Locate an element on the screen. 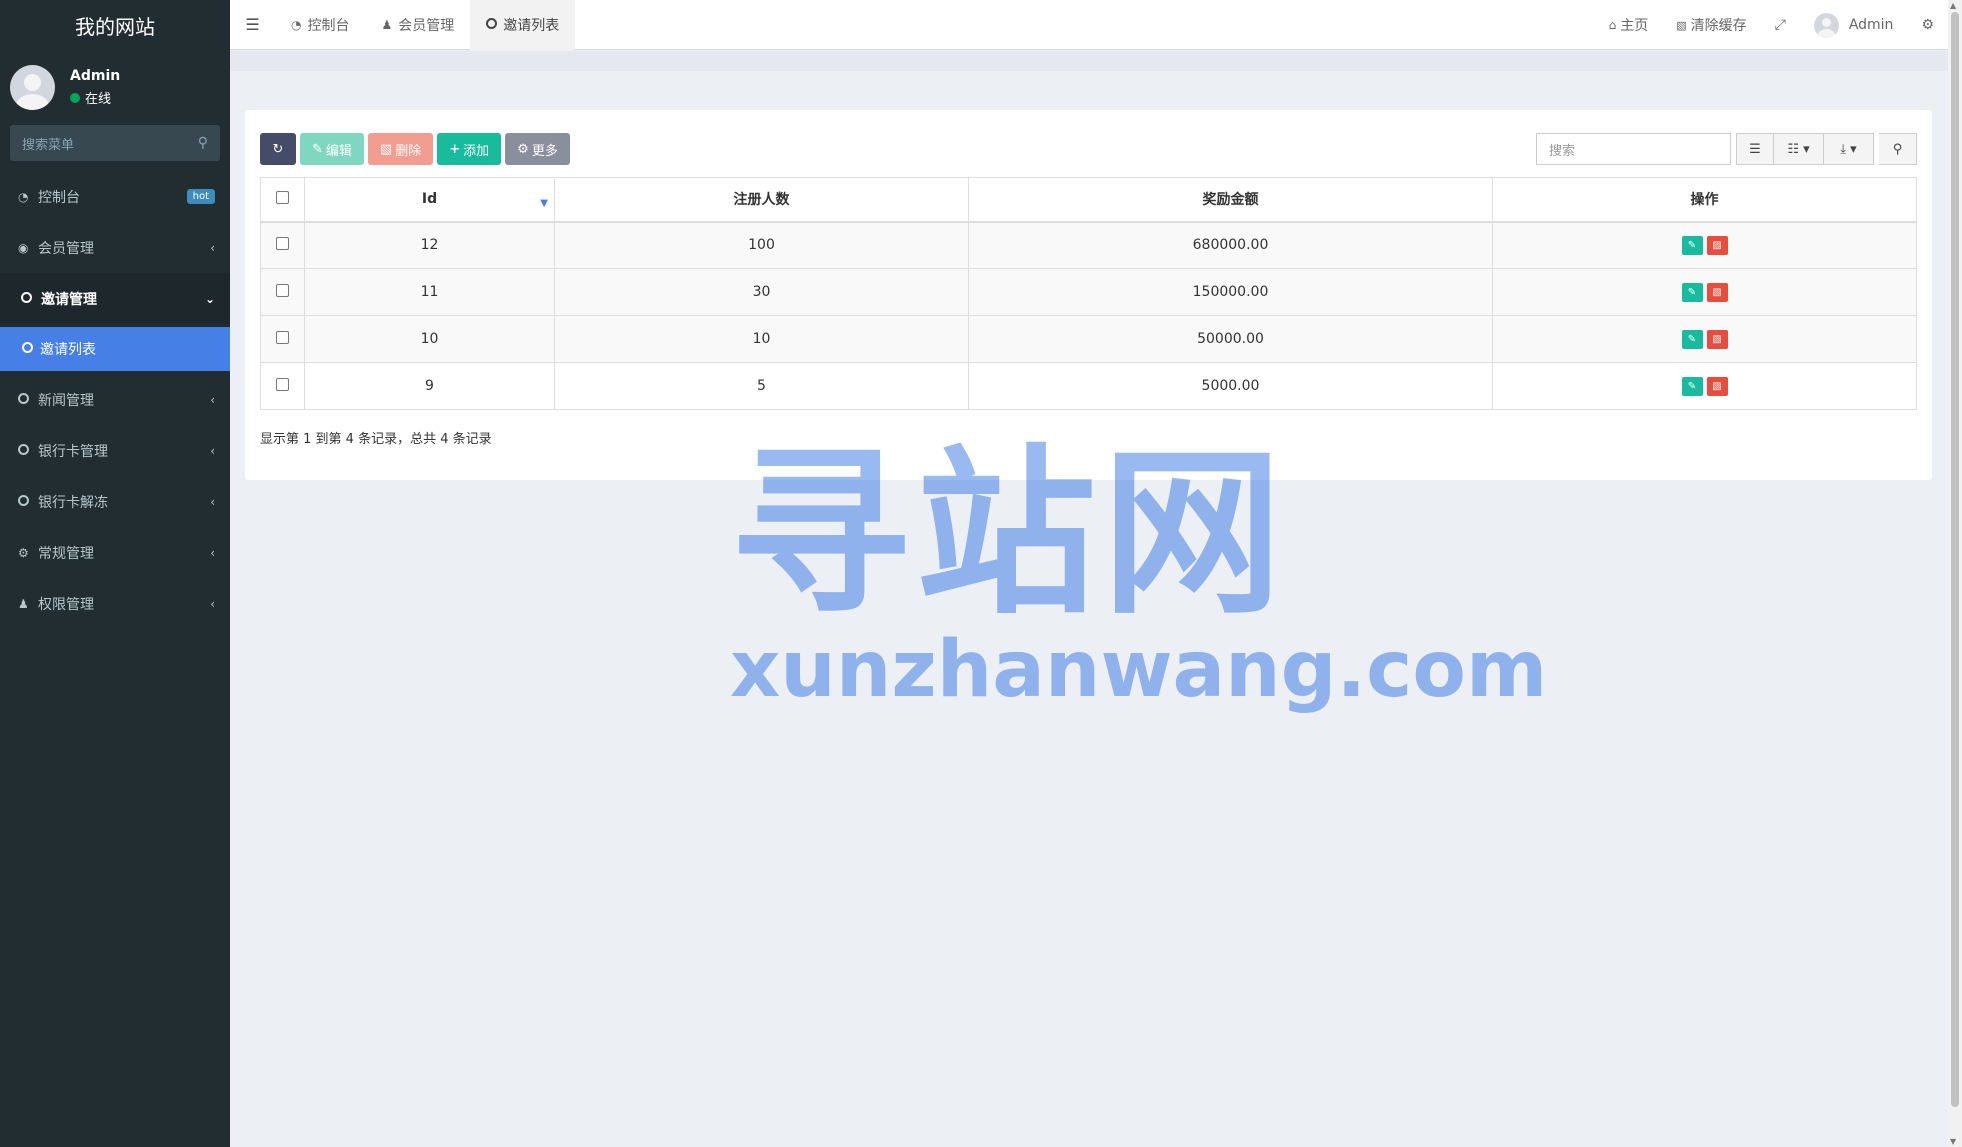  menu-toggle-icon: ☰ is located at coordinates (252, 25).